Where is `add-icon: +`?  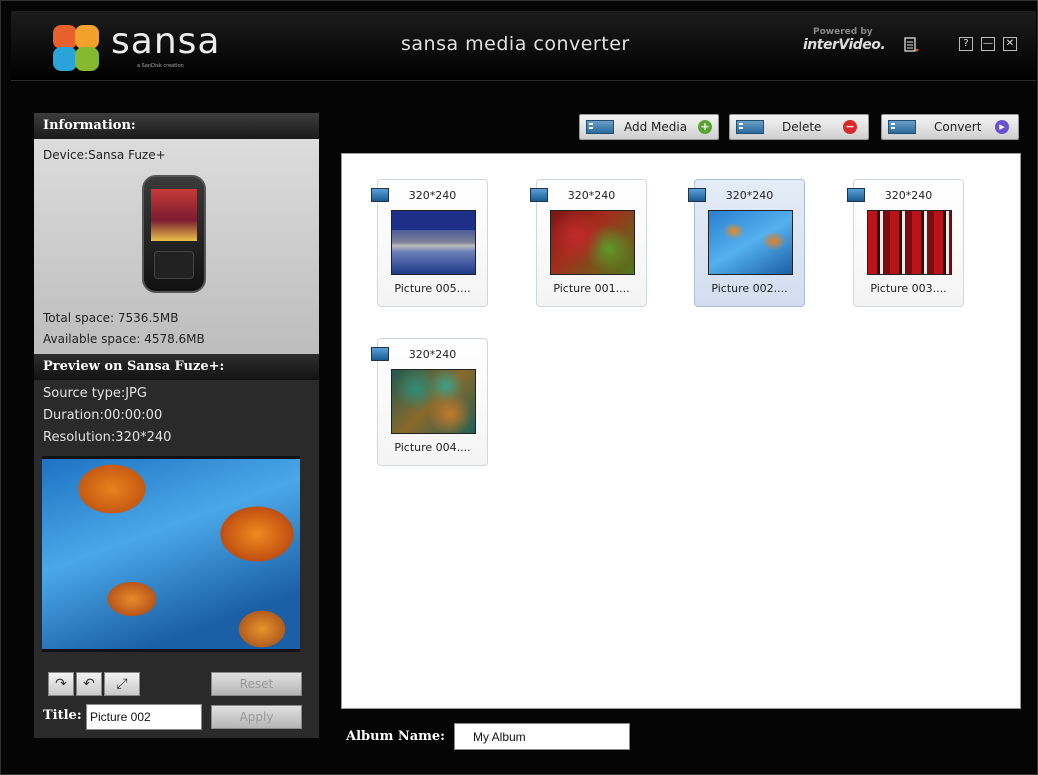
add-icon: + is located at coordinates (705, 127).